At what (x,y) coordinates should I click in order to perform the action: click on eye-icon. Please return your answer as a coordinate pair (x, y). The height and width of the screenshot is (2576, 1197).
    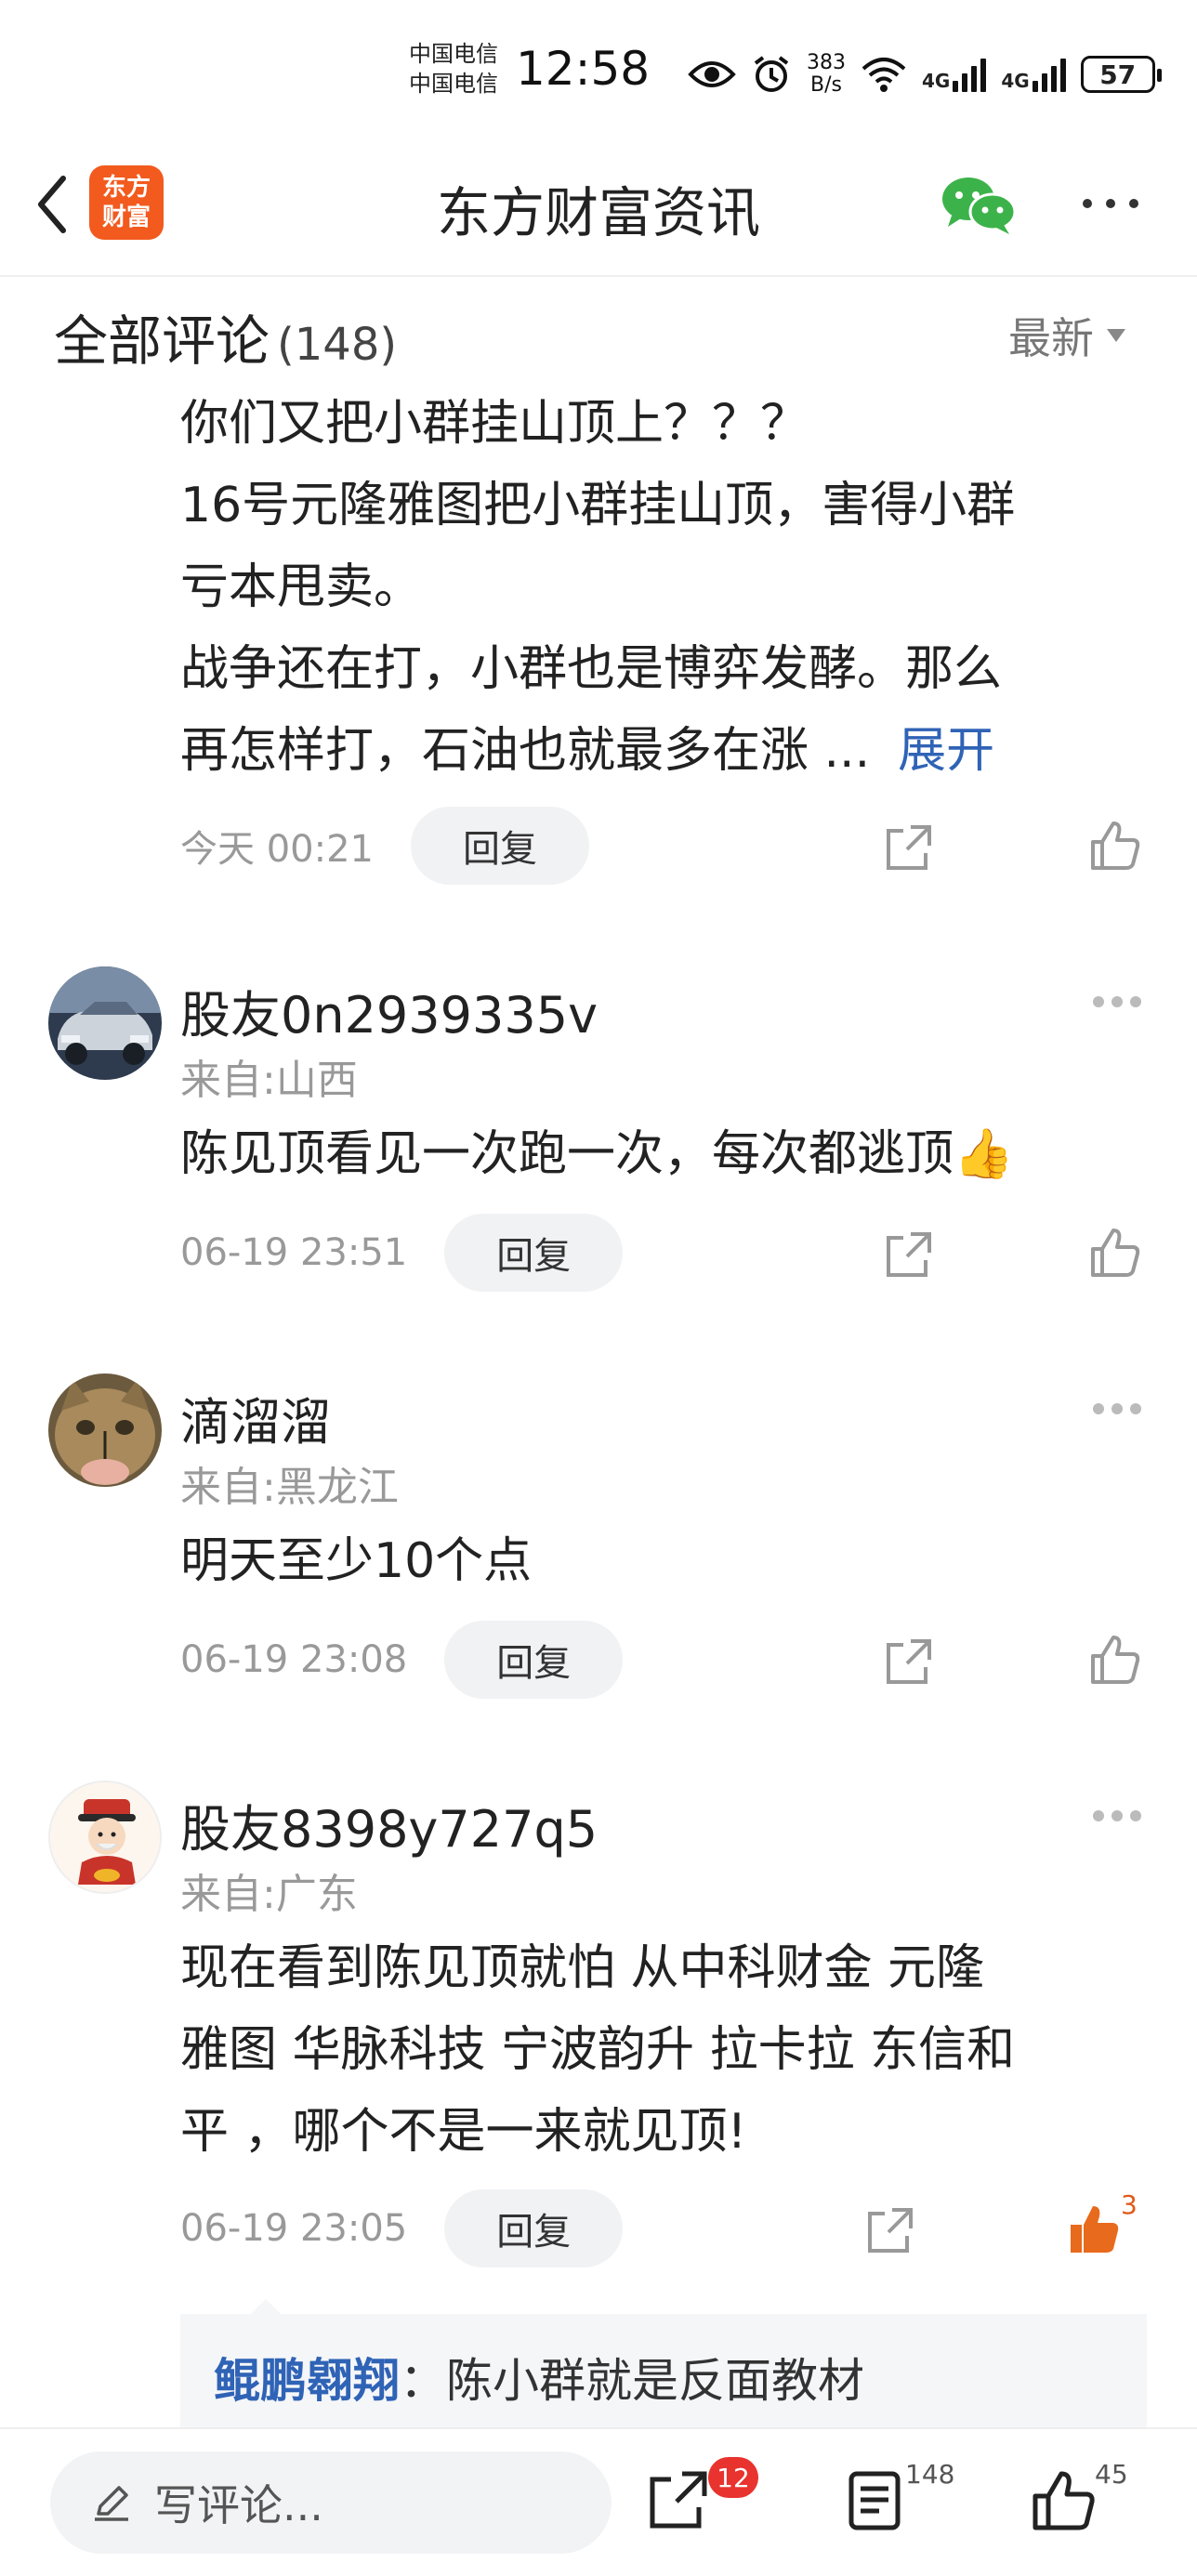
    Looking at the image, I should click on (712, 74).